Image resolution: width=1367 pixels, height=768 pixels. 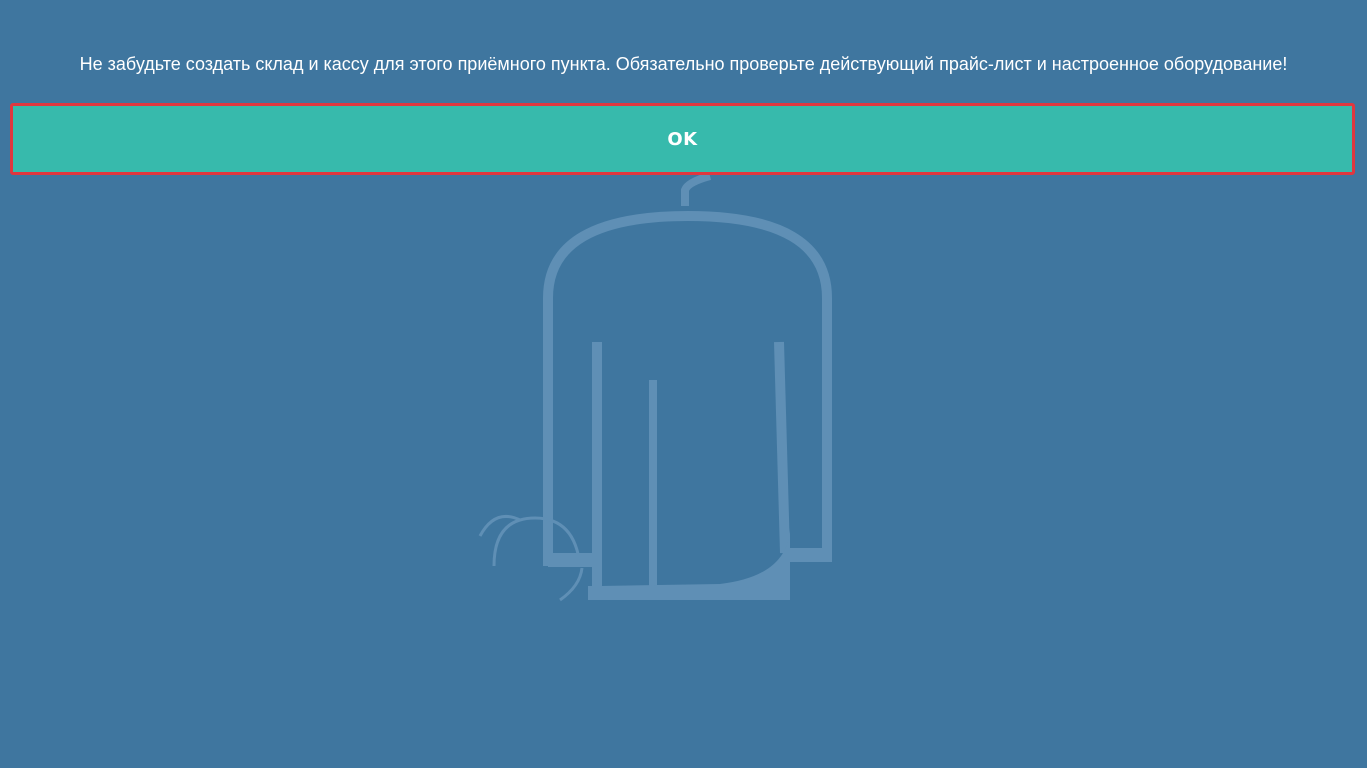 I want to click on washing-bag-icon, so click(x=655, y=387).